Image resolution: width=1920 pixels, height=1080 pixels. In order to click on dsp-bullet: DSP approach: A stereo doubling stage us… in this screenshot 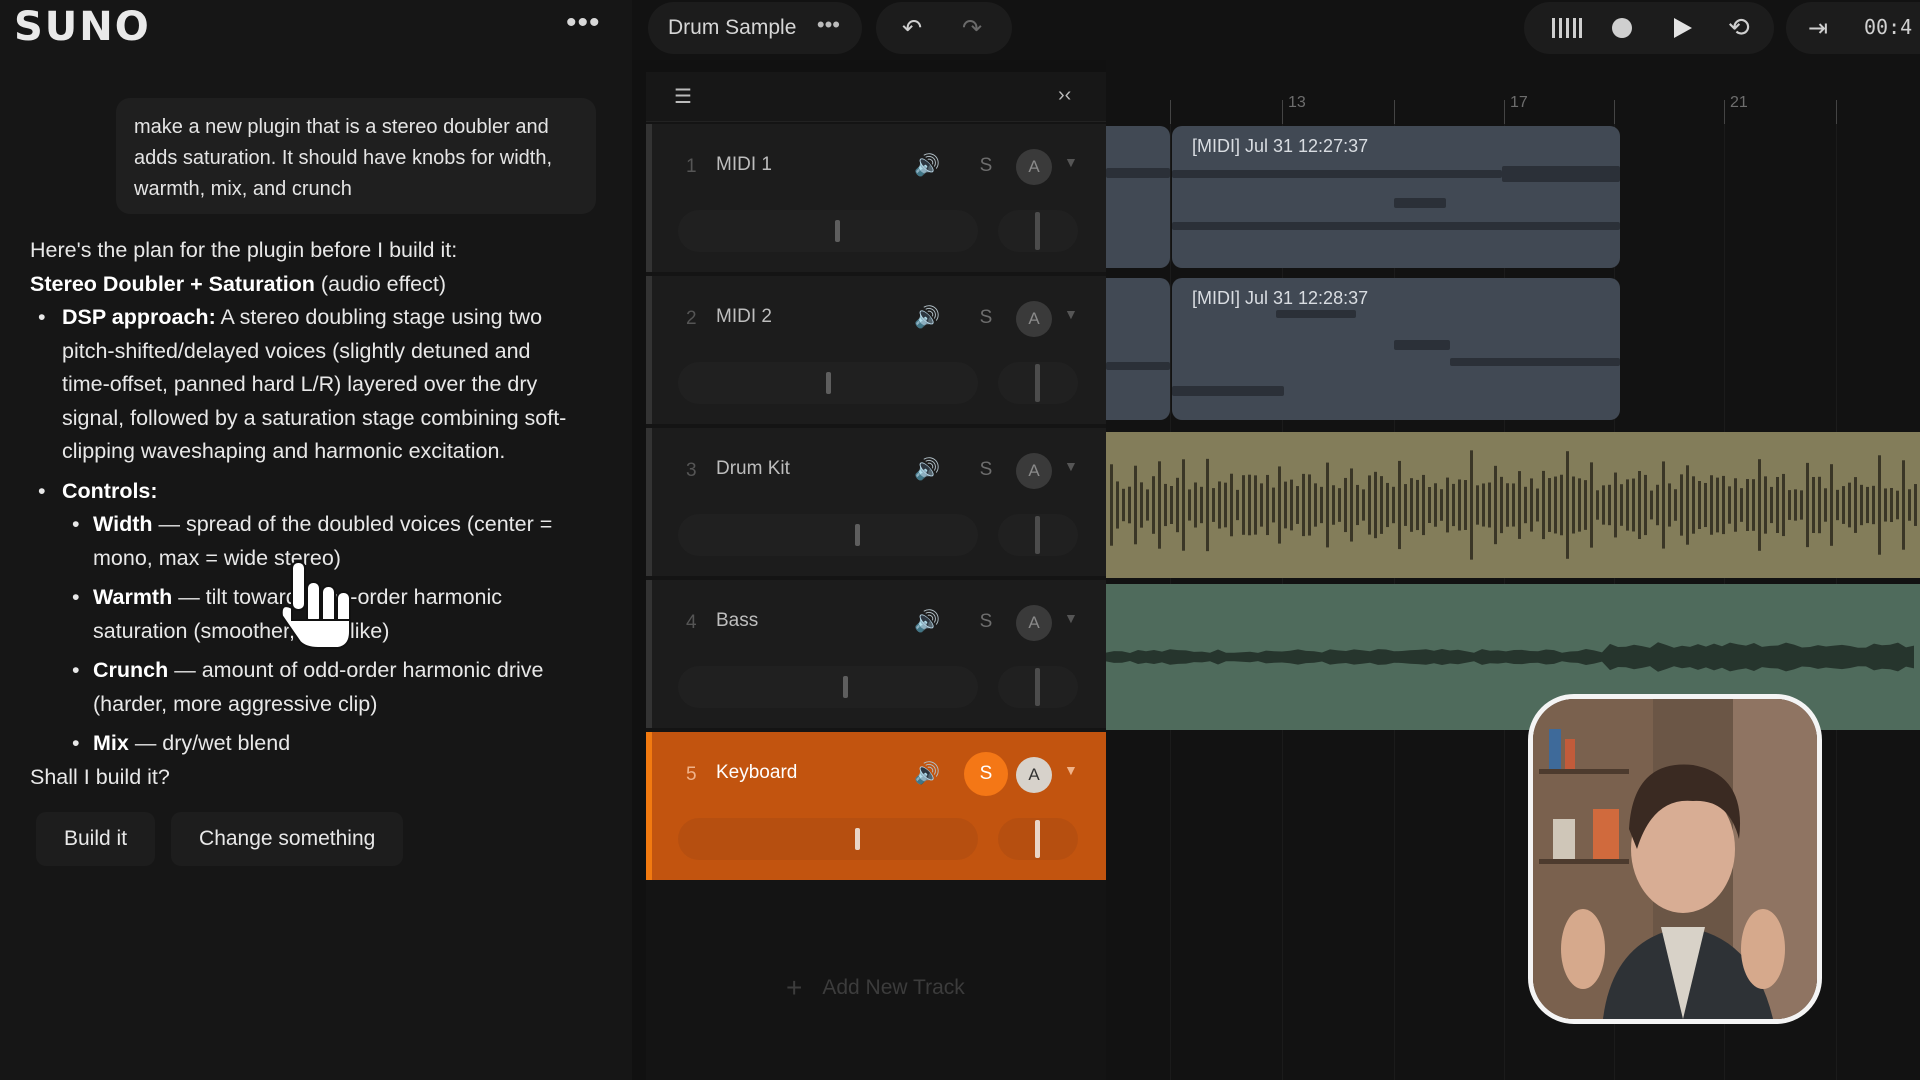, I will do `click(310, 385)`.